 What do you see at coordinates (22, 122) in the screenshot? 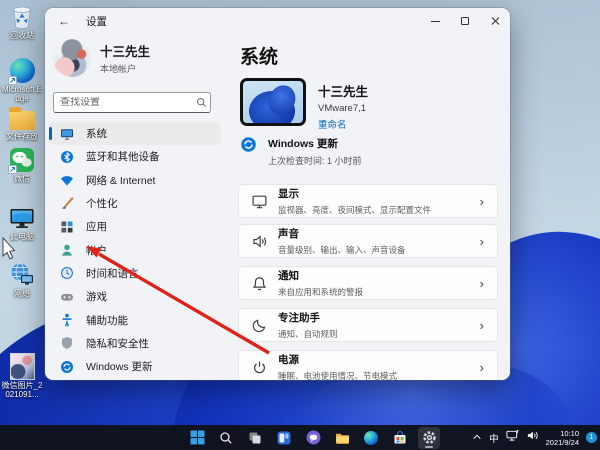
I see `desktop-icon-folder: 文件存放` at bounding box center [22, 122].